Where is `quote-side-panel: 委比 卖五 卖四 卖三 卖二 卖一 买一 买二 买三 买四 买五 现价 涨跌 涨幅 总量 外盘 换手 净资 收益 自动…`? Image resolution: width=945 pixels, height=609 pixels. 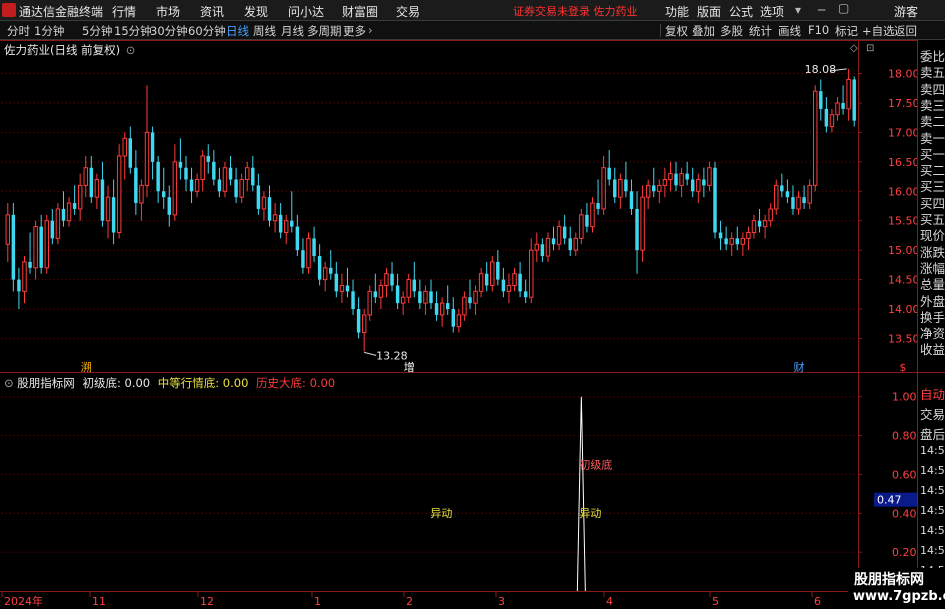
quote-side-panel: 委比 卖五 卖四 卖三 卖二 卖一 买一 买二 买三 买四 买五 现价 涨跌 涨幅 总量 外盘 换手 净资 收益 自动… is located at coordinates (931, 324).